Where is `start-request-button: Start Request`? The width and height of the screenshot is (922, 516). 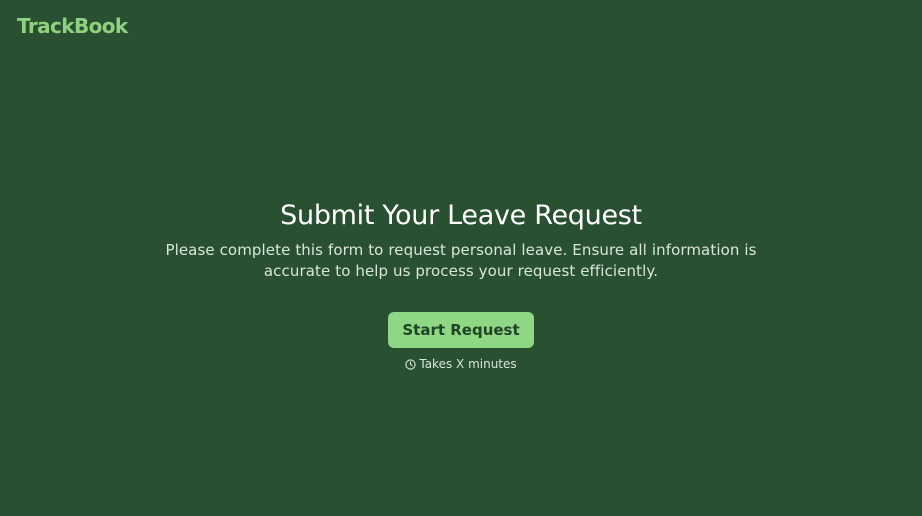
start-request-button: Start Request is located at coordinates (461, 330).